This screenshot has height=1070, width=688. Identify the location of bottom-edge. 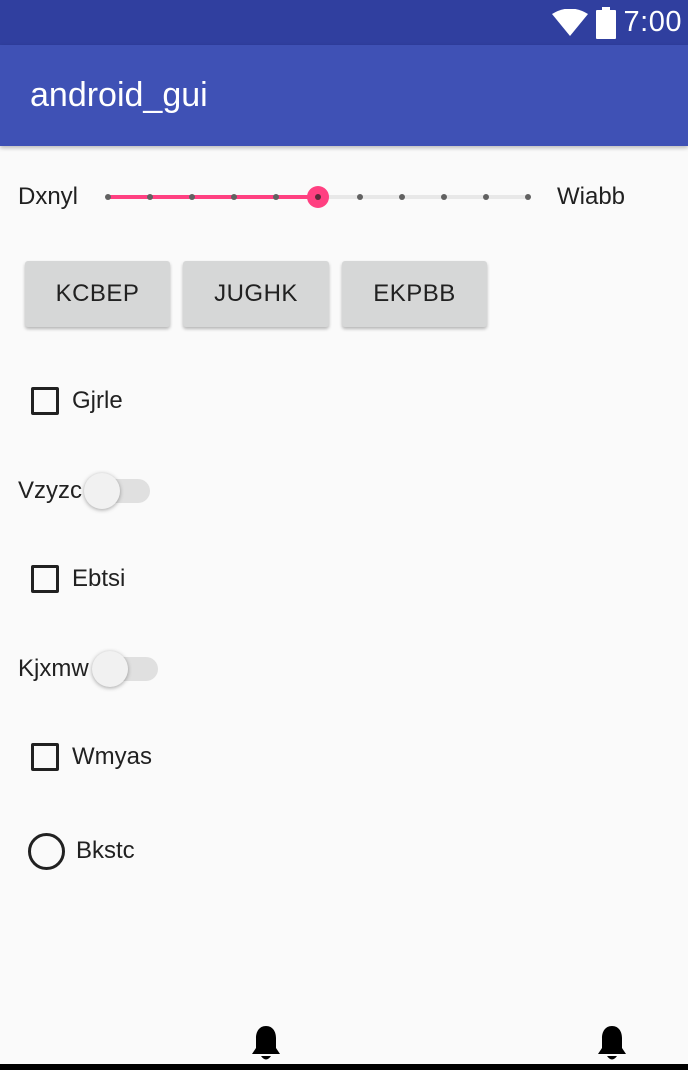
(344, 1067).